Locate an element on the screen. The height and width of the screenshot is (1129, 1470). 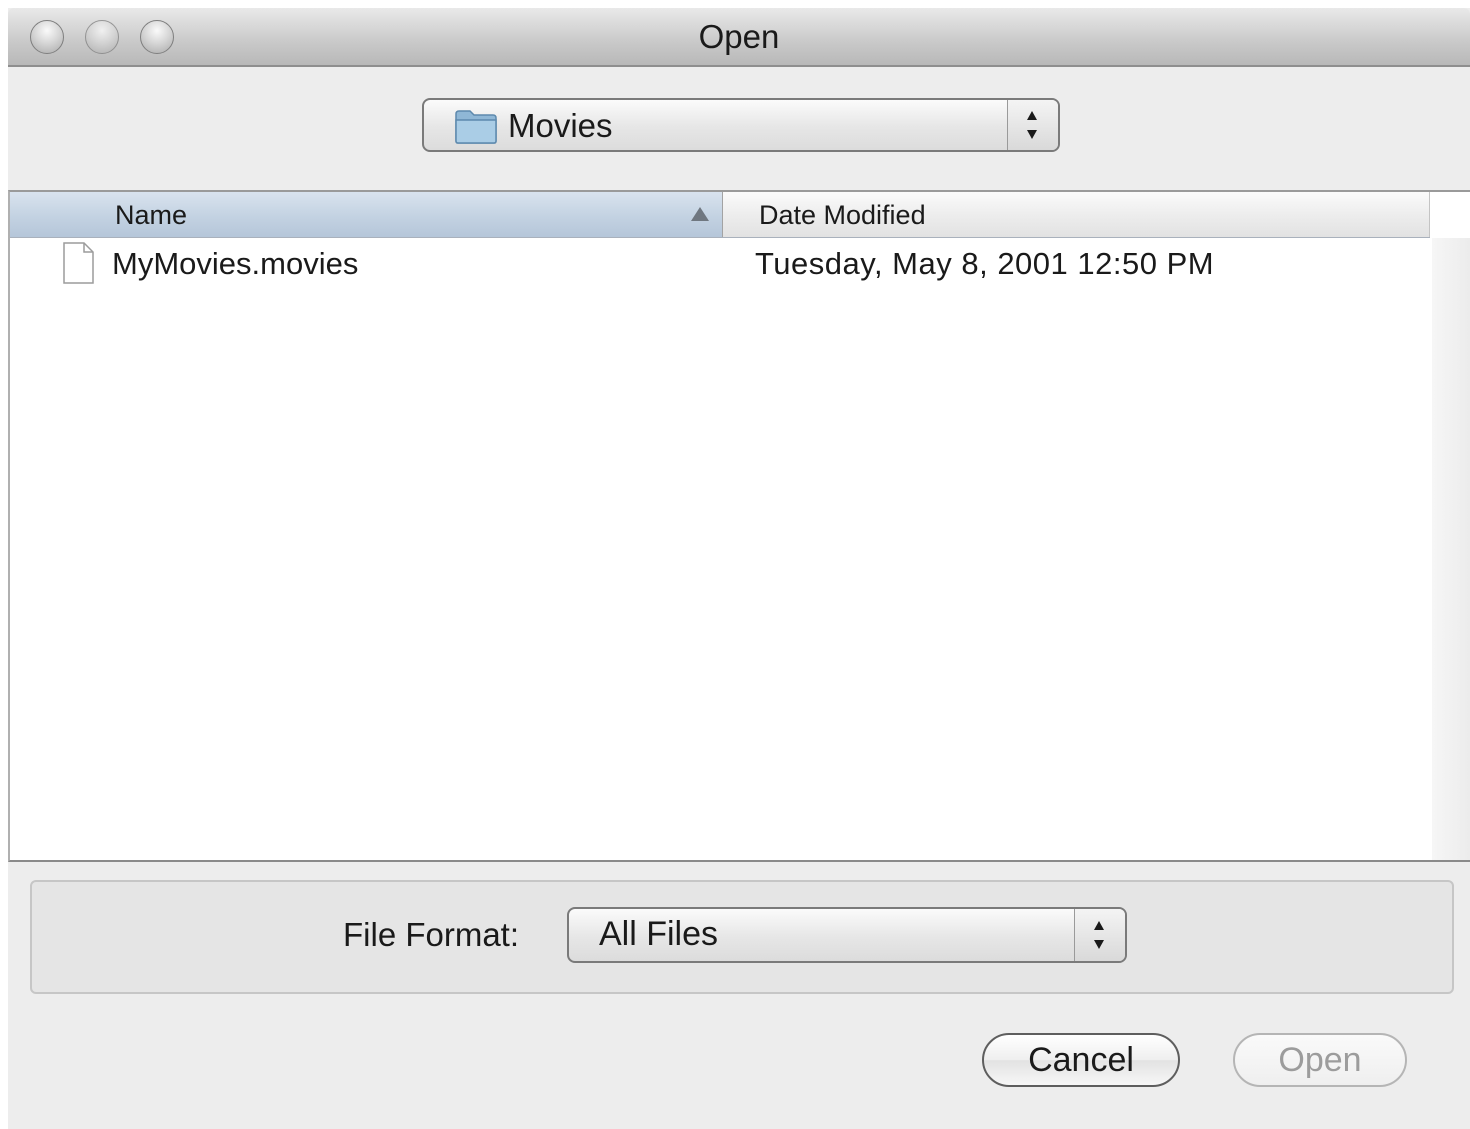
open-button: Open is located at coordinates (1320, 1060).